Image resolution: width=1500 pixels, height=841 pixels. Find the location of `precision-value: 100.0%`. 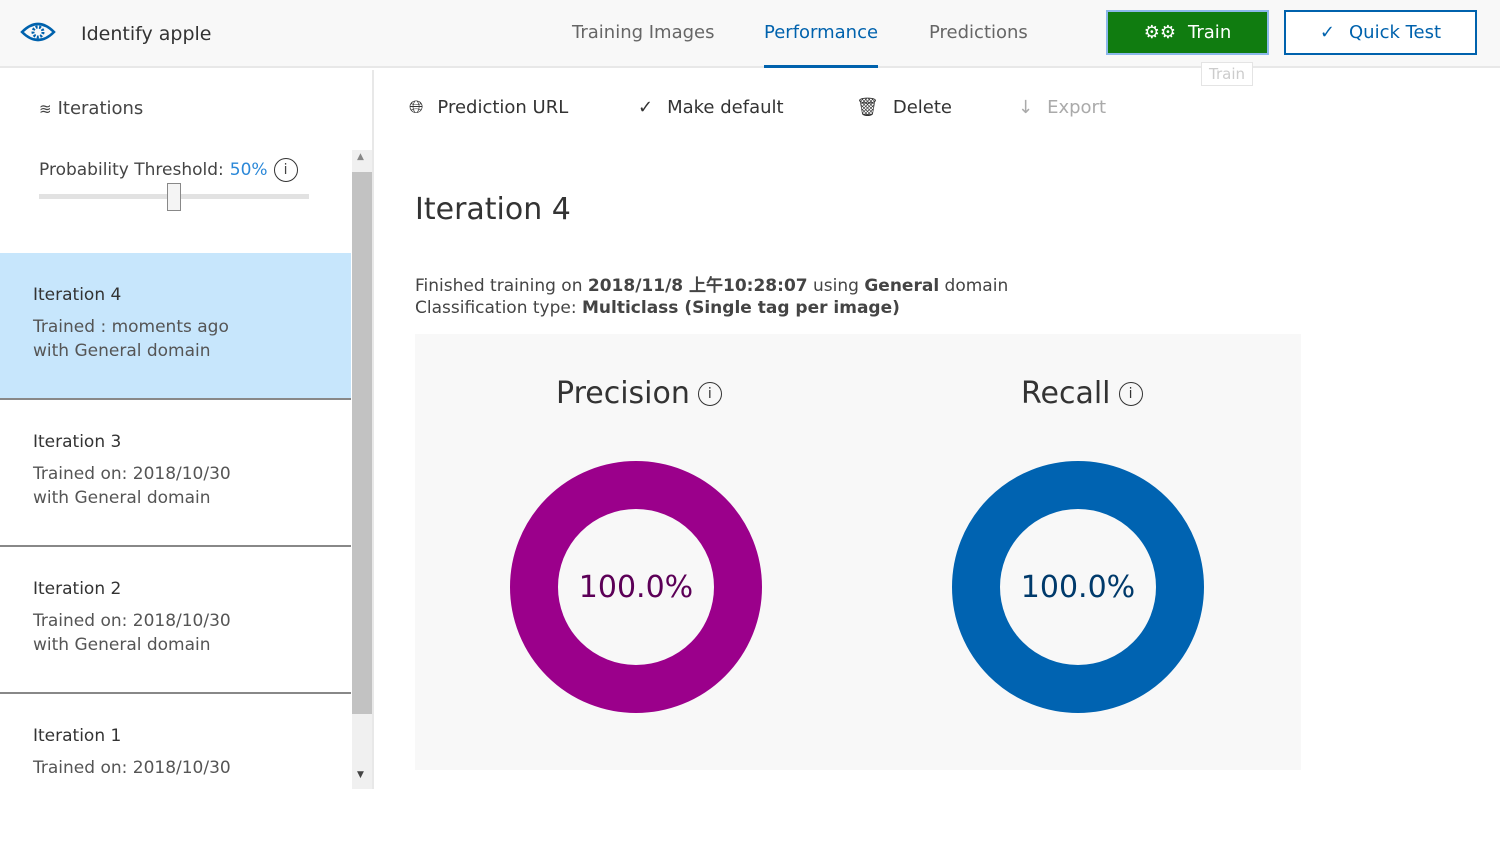

precision-value: 100.0% is located at coordinates (636, 587).